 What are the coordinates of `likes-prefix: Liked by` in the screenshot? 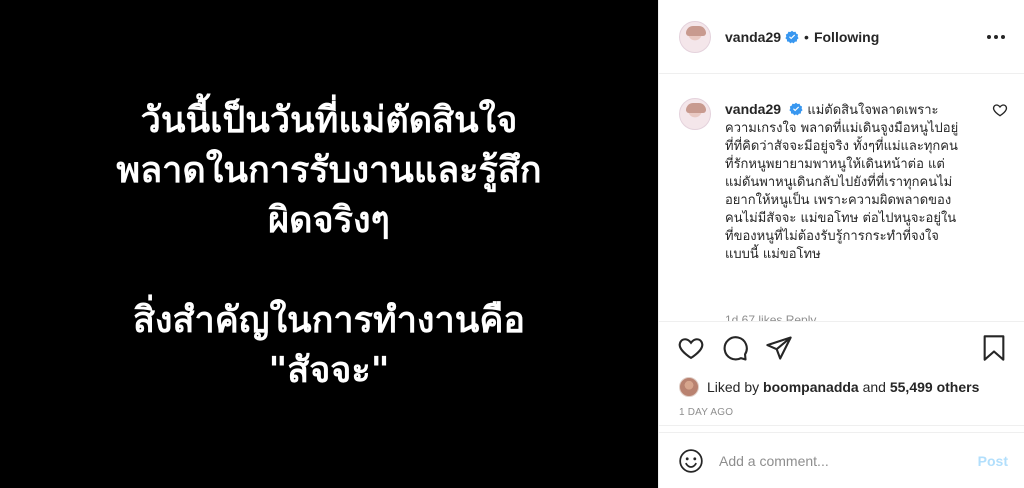 It's located at (733, 387).